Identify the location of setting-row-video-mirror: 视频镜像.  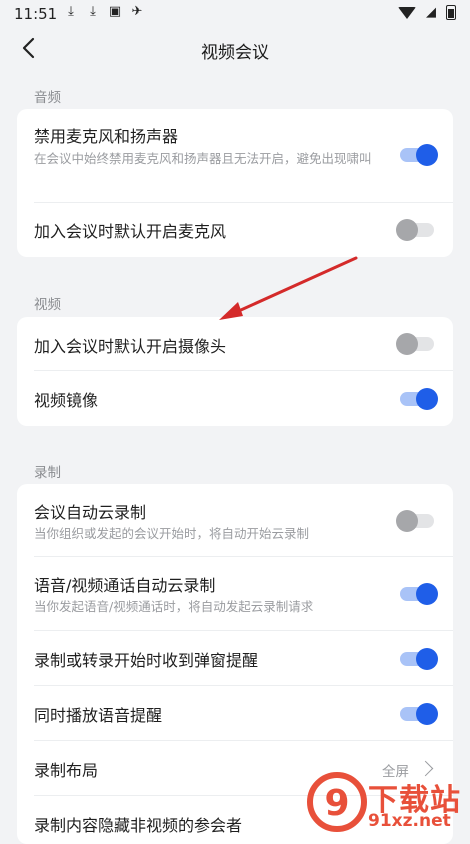
(243, 398).